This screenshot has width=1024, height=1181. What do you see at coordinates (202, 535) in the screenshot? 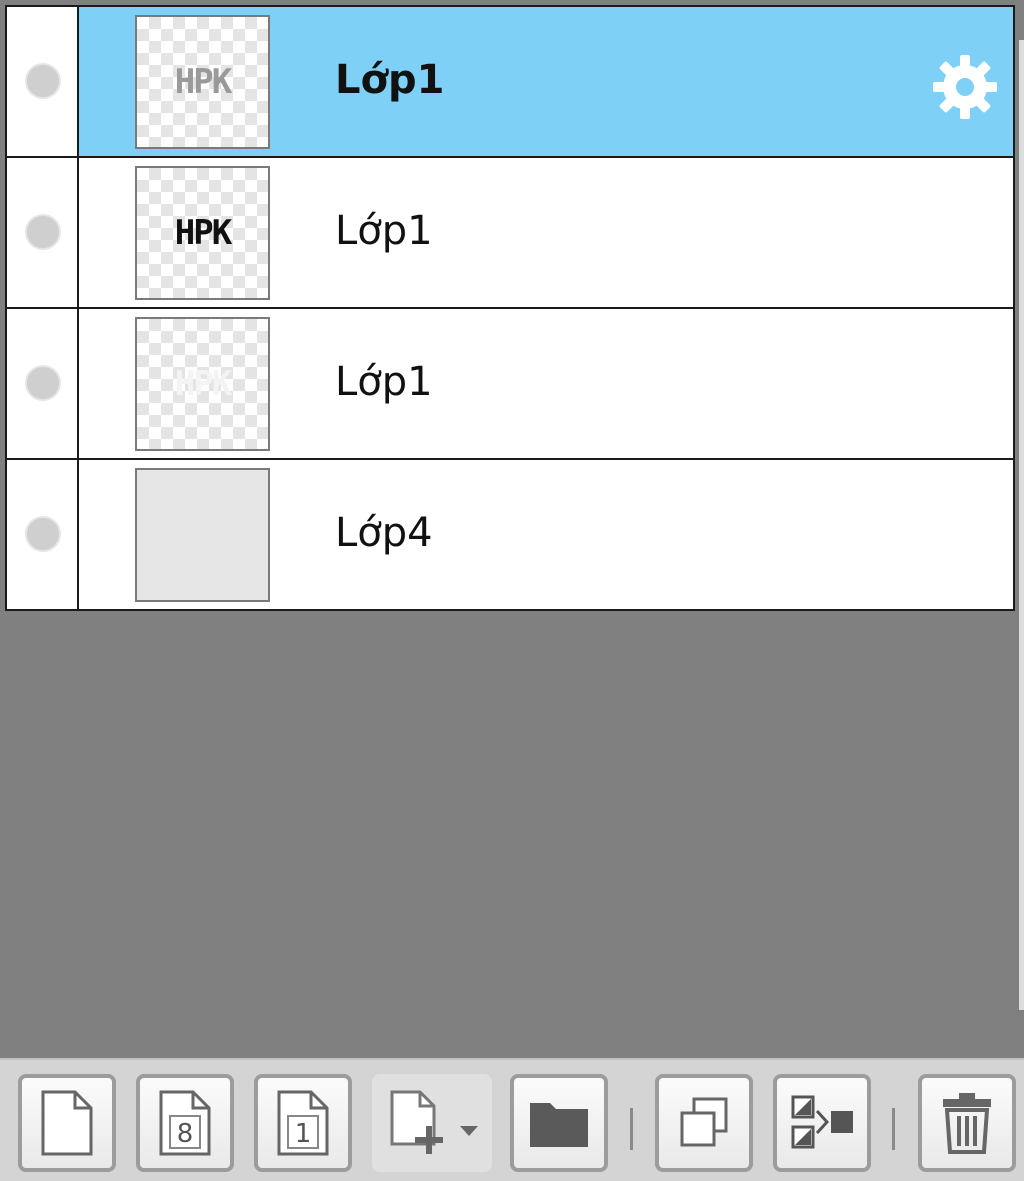
I see `layer-thumbnail` at bounding box center [202, 535].